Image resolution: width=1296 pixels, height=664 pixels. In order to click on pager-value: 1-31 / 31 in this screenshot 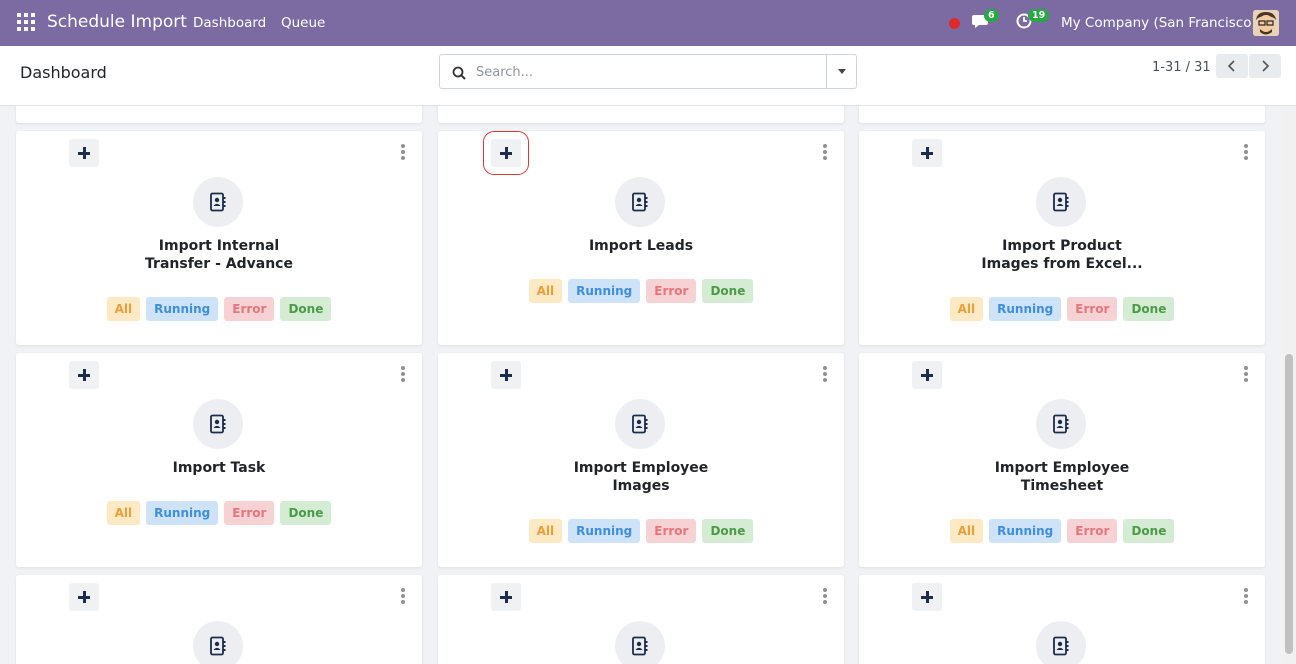, I will do `click(1181, 67)`.